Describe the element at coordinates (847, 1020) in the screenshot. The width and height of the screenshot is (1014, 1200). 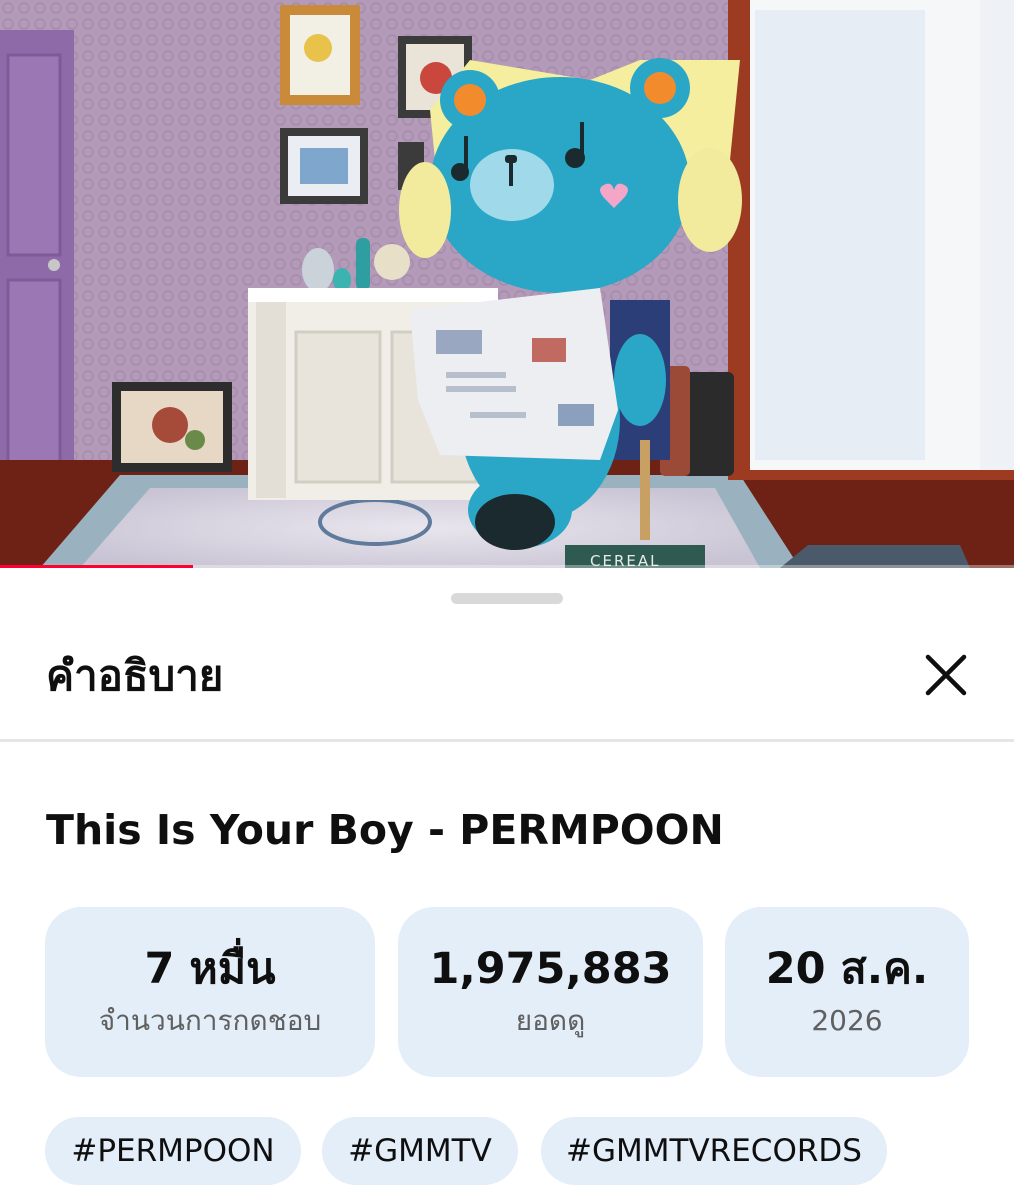
I see `upload-date-year: 2026` at that location.